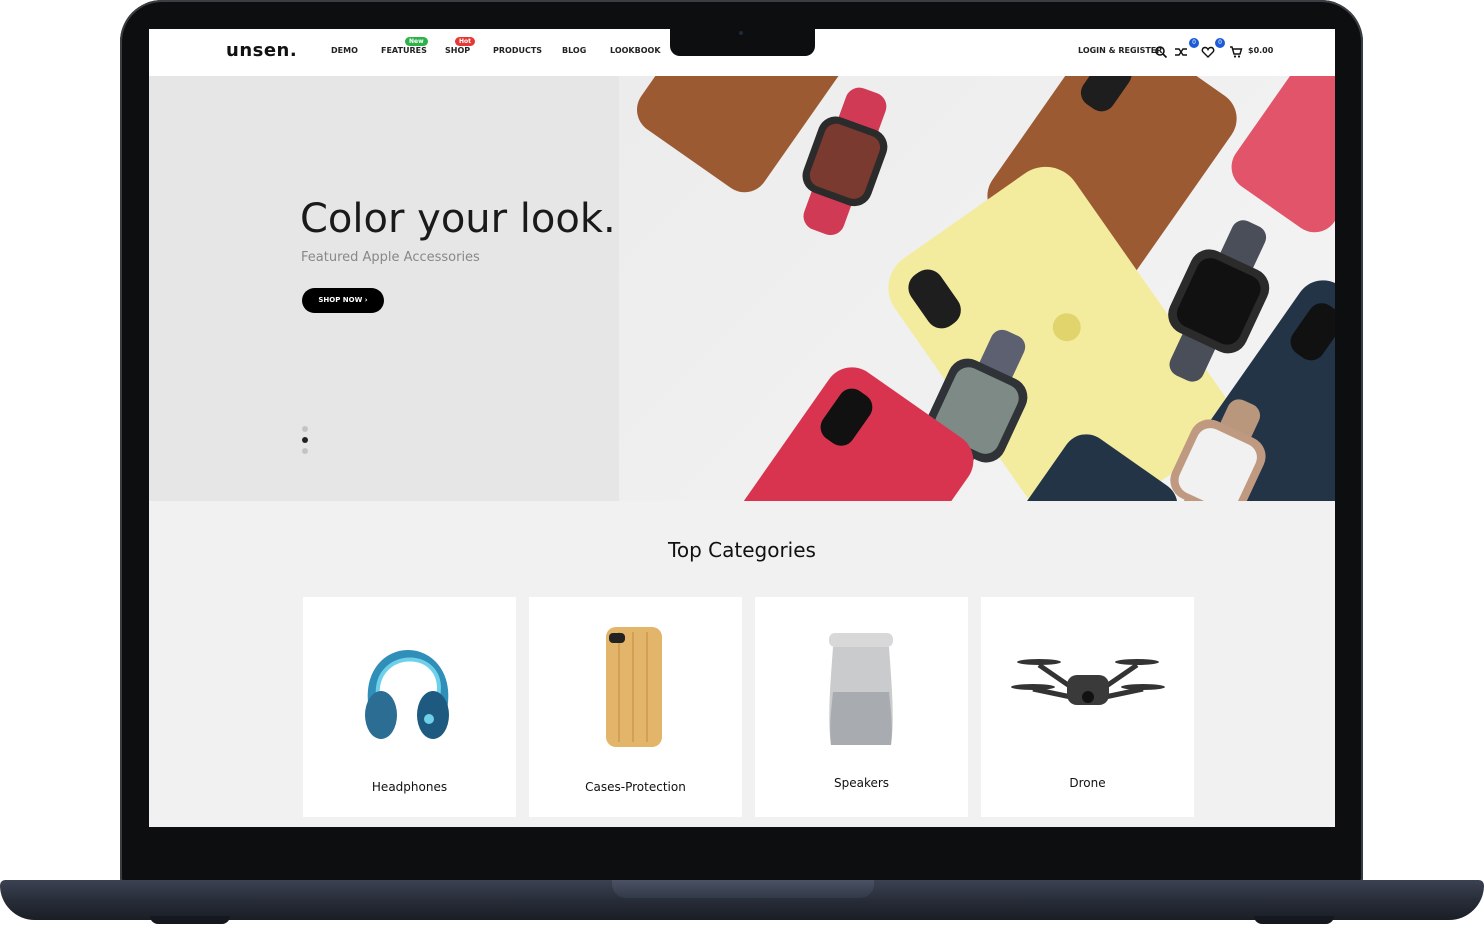  What do you see at coordinates (344, 50) in the screenshot?
I see `nav-item-demo: DEMO` at bounding box center [344, 50].